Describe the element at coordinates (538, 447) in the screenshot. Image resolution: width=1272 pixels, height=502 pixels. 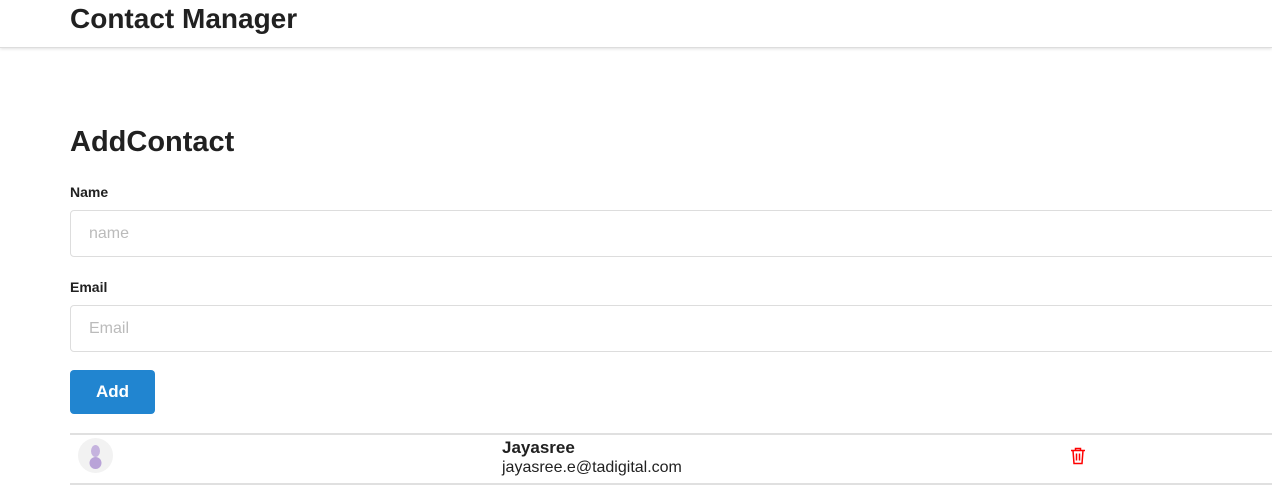
I see `contact-name: Jayasree` at that location.